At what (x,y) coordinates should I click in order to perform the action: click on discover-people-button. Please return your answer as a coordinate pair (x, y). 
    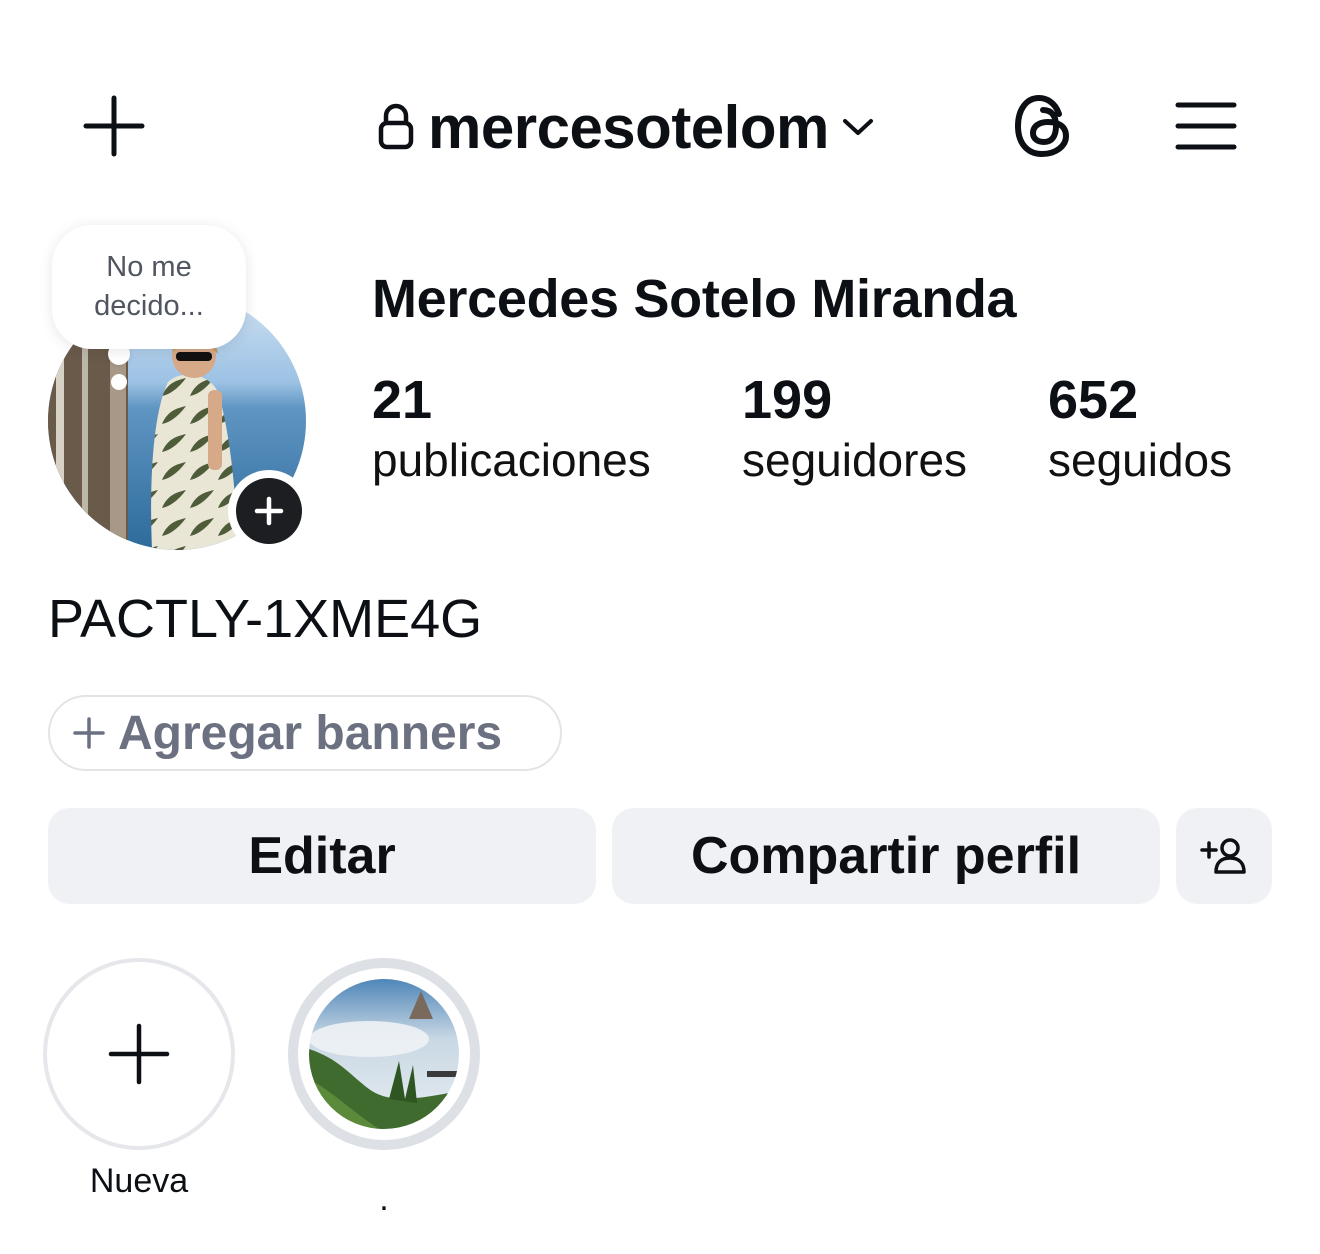
    Looking at the image, I should click on (1224, 856).